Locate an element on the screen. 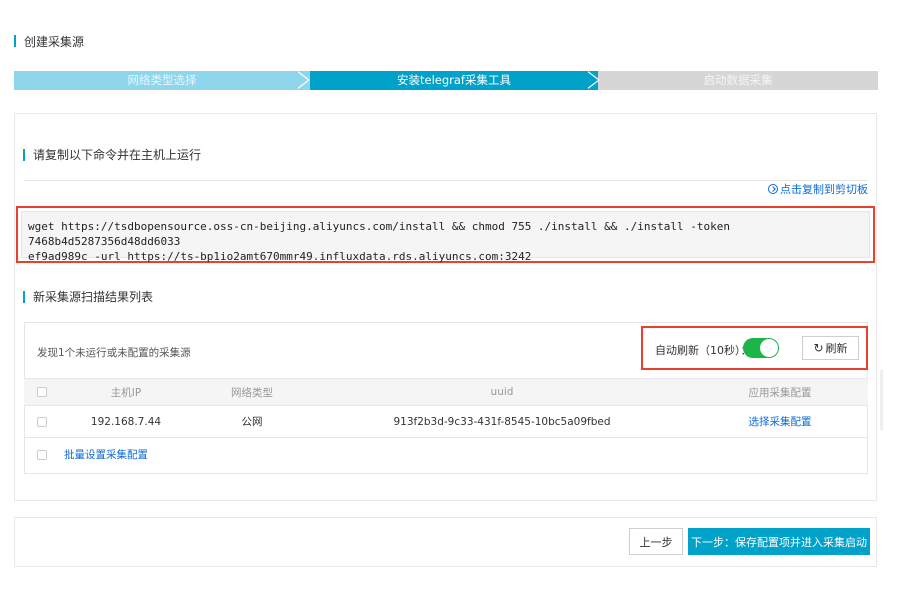 The image size is (898, 589). row-checkbox is located at coordinates (42, 421).